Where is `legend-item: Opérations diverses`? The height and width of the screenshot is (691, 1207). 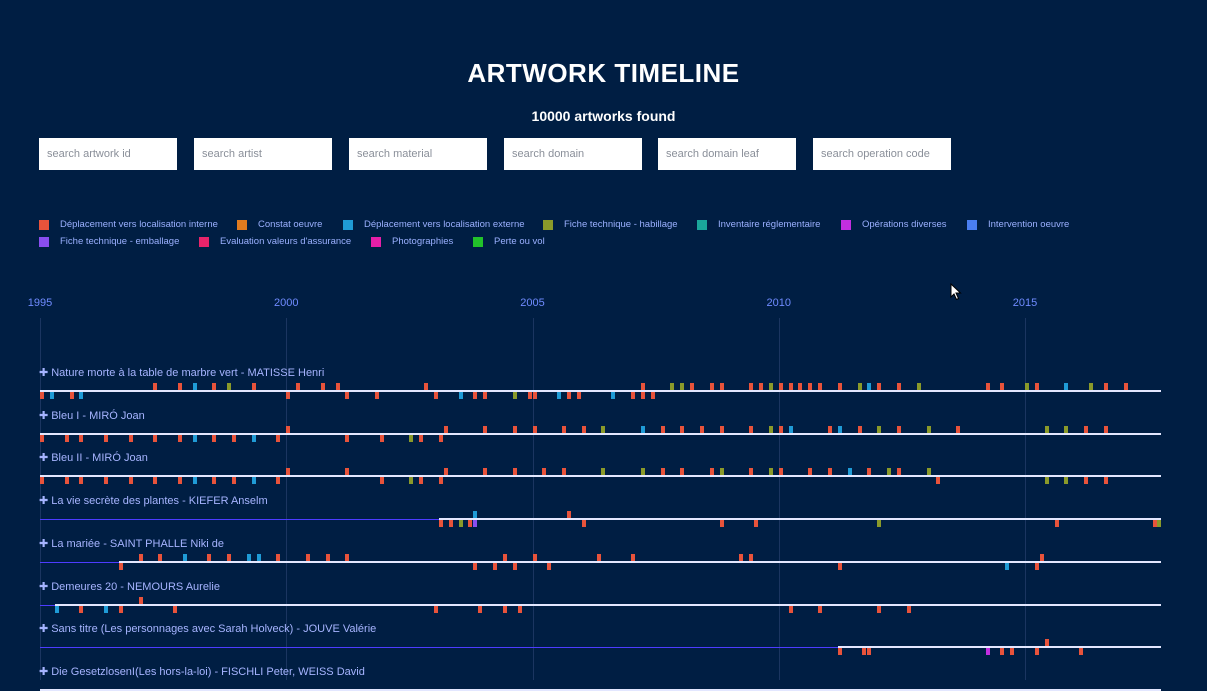
legend-item: Opérations diverses is located at coordinates (893, 224).